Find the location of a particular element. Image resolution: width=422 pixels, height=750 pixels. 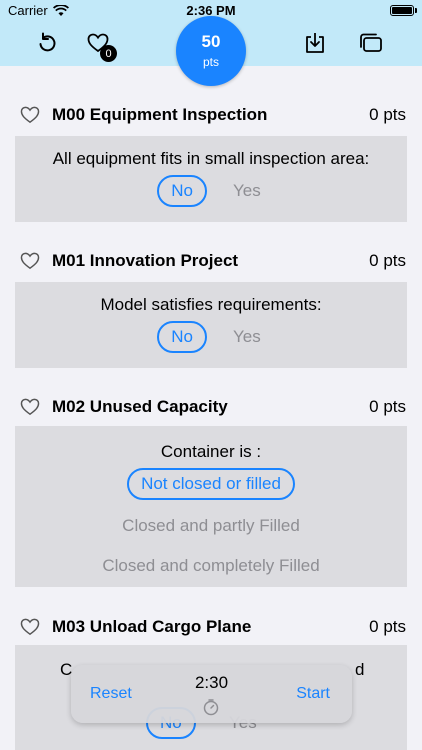

mission-header: M01 Innovation Project 0 pts is located at coordinates (211, 261).